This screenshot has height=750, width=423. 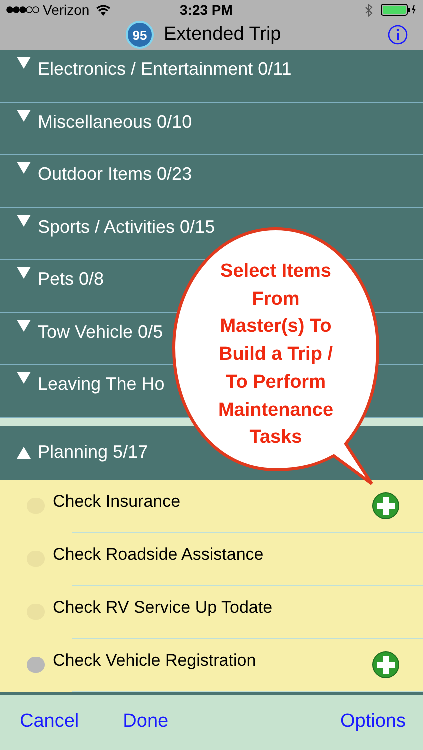 I want to click on section-header: Outdoor Items 0/23, so click(x=211, y=181).